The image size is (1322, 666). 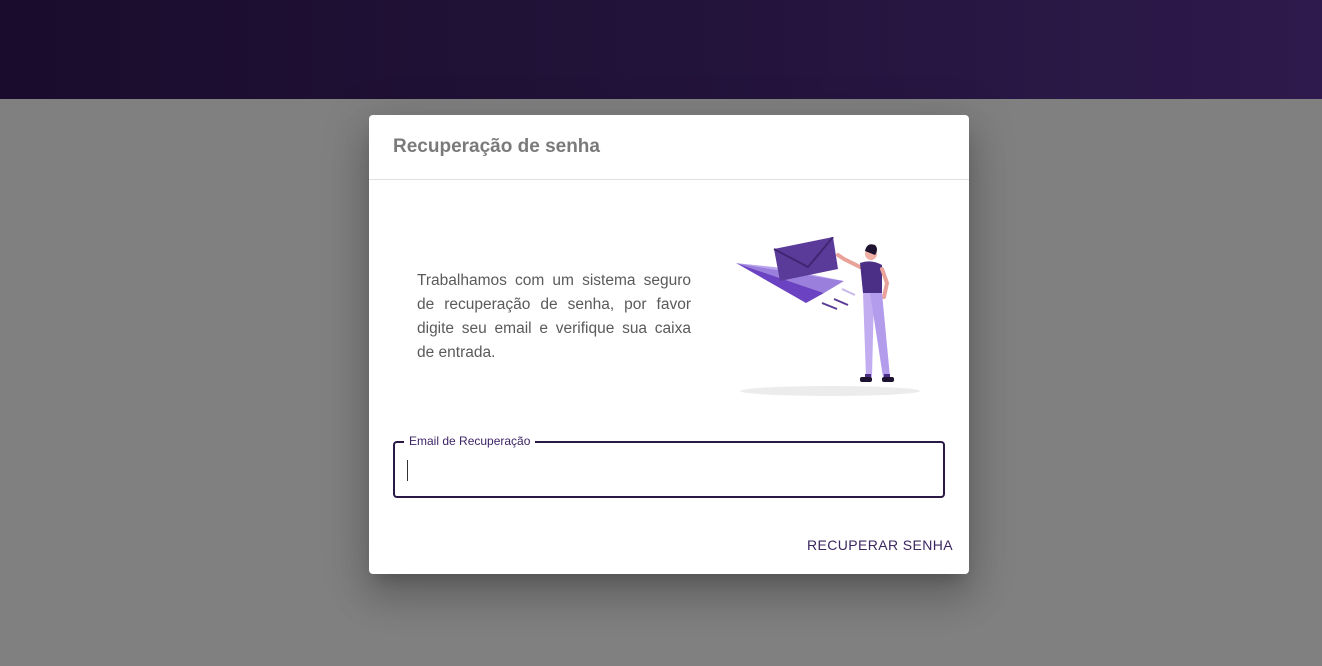 I want to click on app-header-bar, so click(x=661, y=49).